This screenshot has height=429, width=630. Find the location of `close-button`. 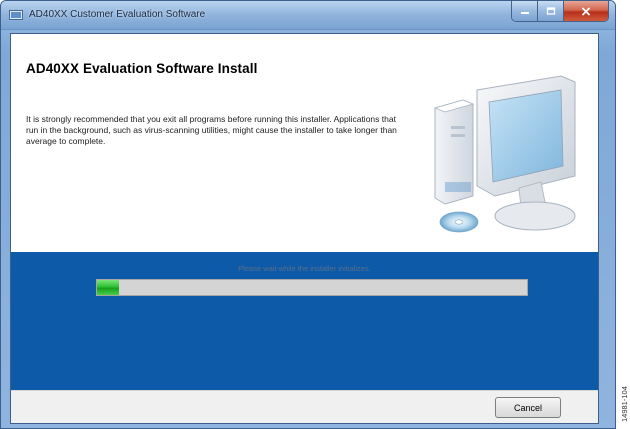

close-button is located at coordinates (586, 11).